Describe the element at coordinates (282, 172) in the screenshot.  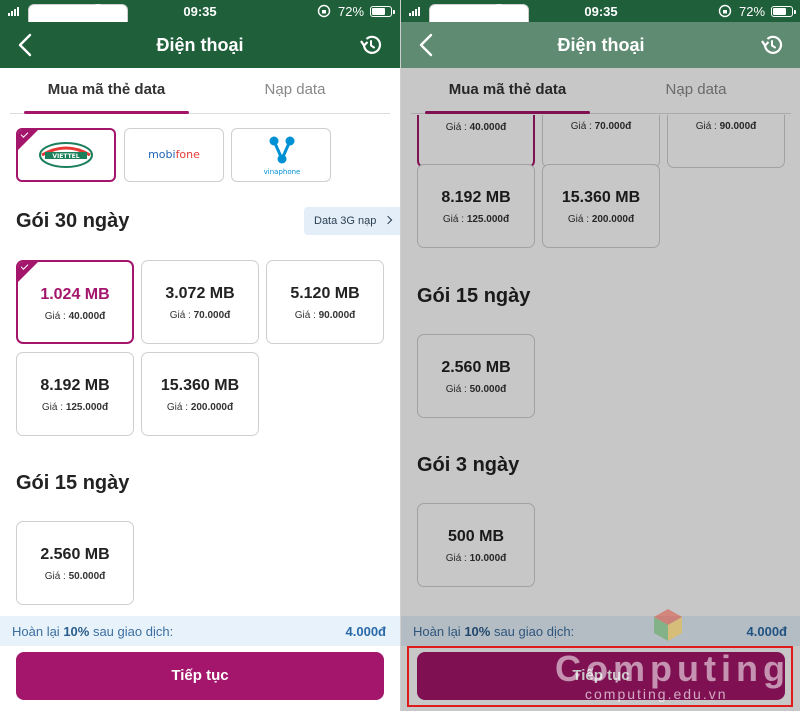
I see `svg-text: vinaphone` at that location.